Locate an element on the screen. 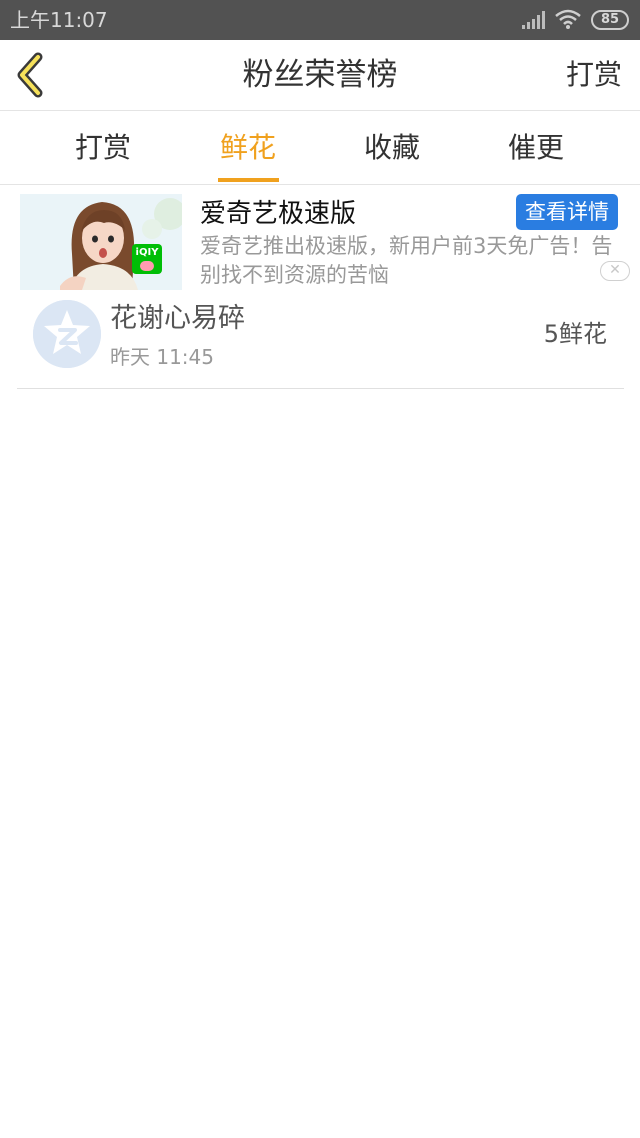 This screenshot has width=640, height=1138. tab-bar: 打赏 鲜花 收藏 催更 is located at coordinates (320, 148).